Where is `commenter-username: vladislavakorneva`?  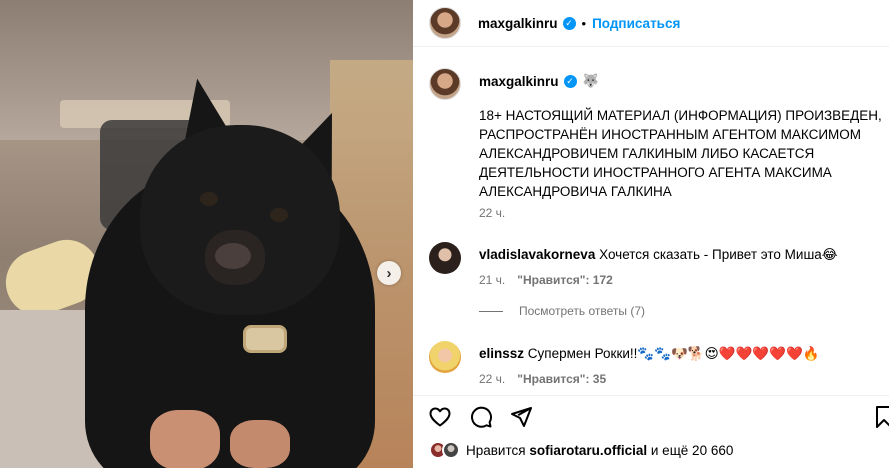
commenter-username: vladislavakorneva is located at coordinates (537, 254).